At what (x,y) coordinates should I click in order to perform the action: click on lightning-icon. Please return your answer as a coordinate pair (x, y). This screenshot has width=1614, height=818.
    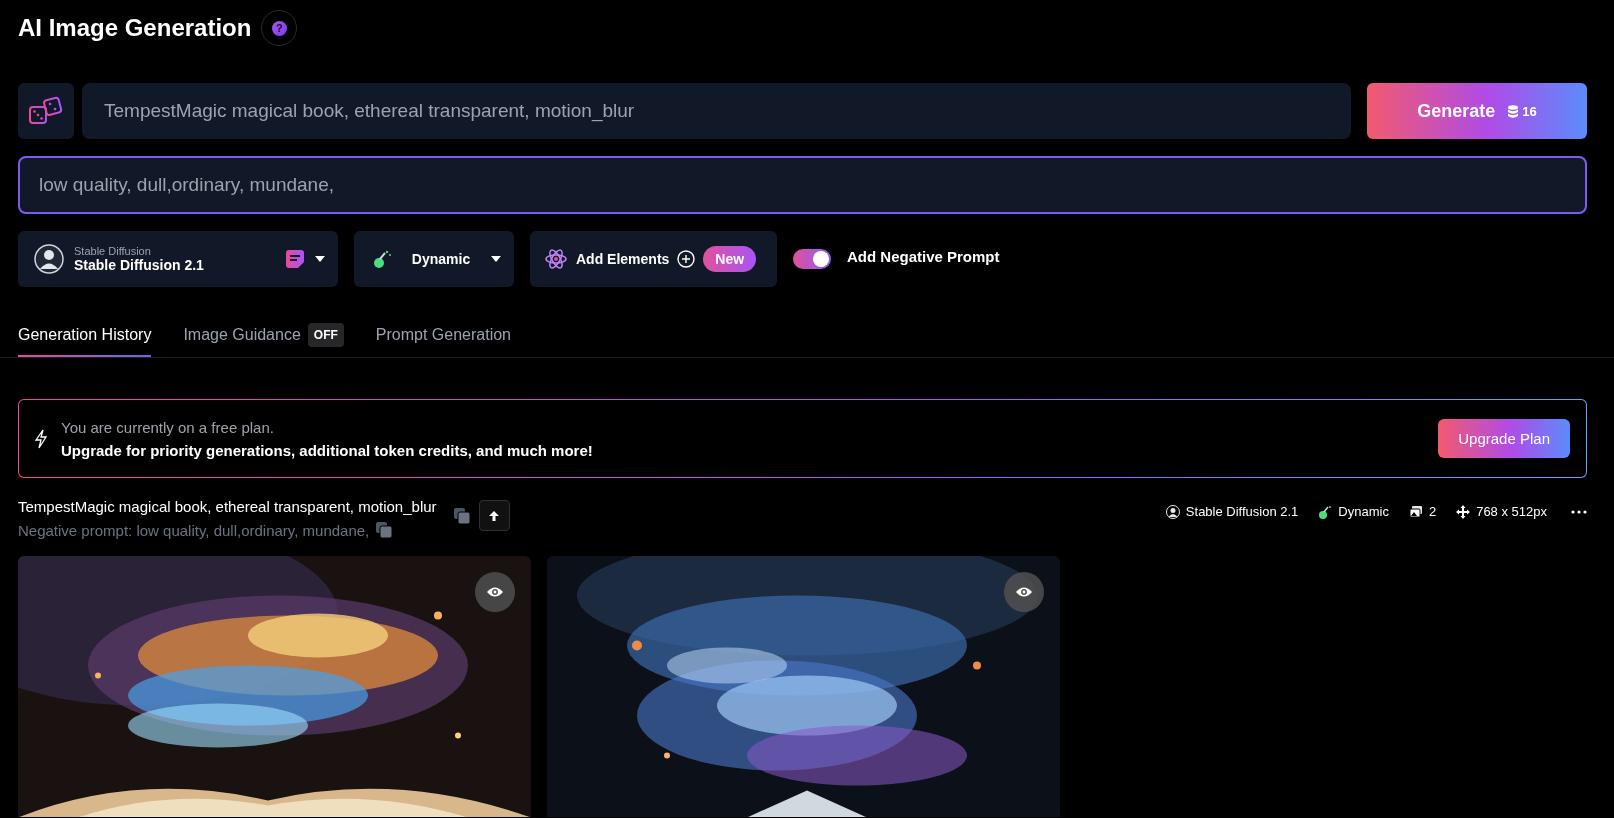
    Looking at the image, I should click on (41, 438).